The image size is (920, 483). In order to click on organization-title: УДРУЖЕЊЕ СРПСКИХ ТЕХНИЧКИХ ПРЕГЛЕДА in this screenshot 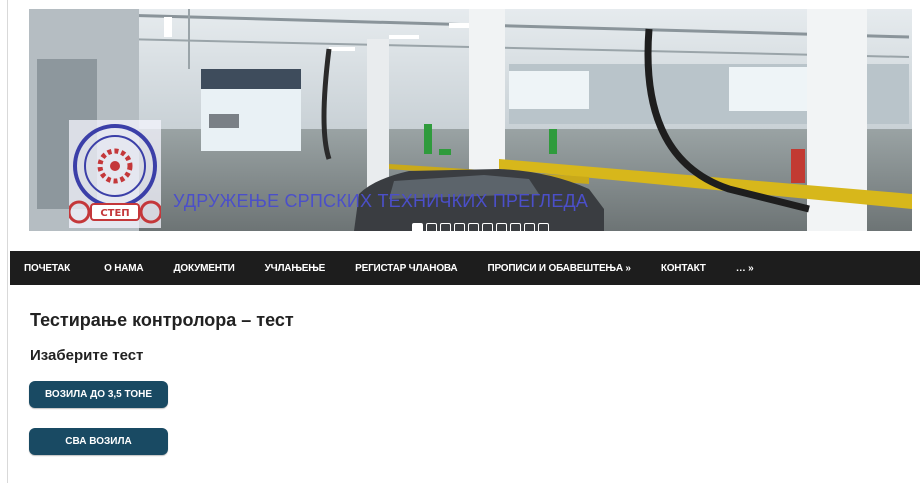, I will do `click(381, 201)`.